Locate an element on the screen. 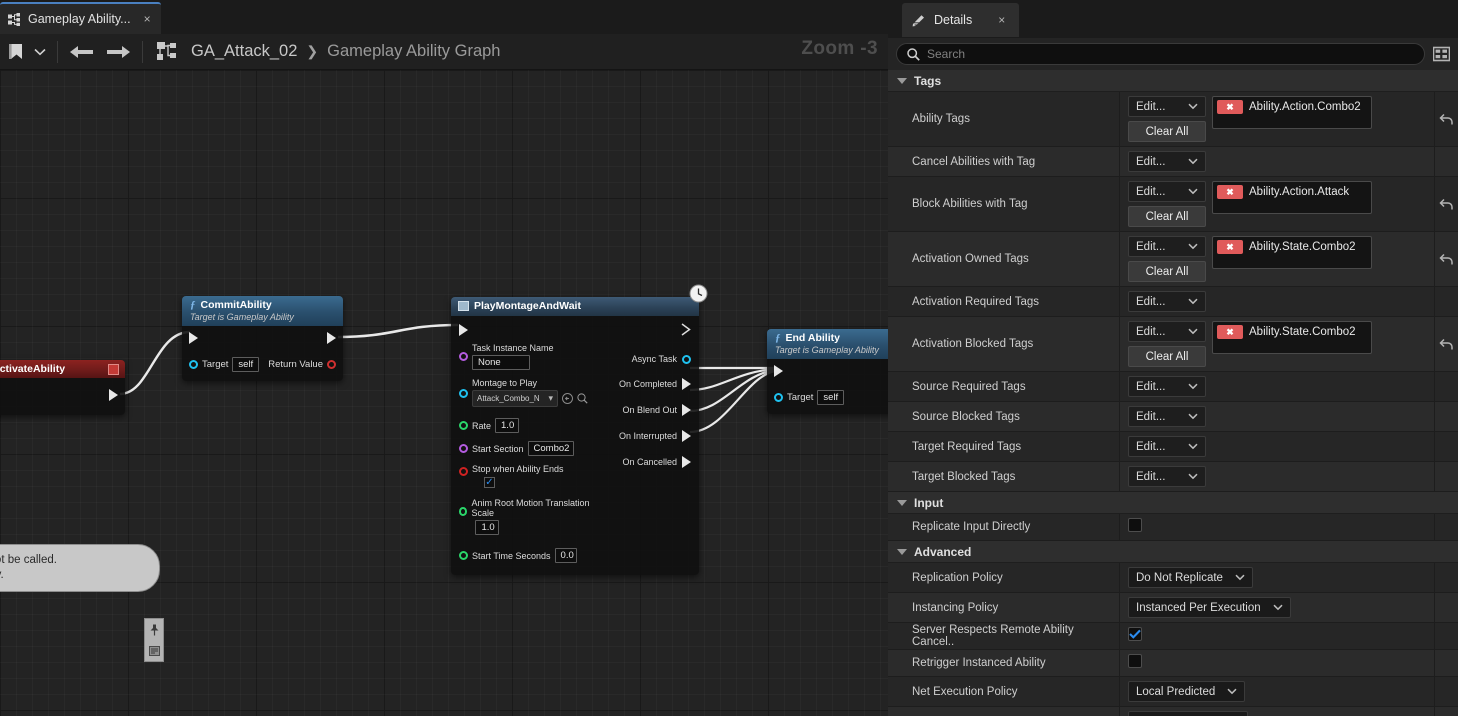 The width and height of the screenshot is (1458, 716). dropdown-net-execution-policy: Local Predicted is located at coordinates (1187, 691).